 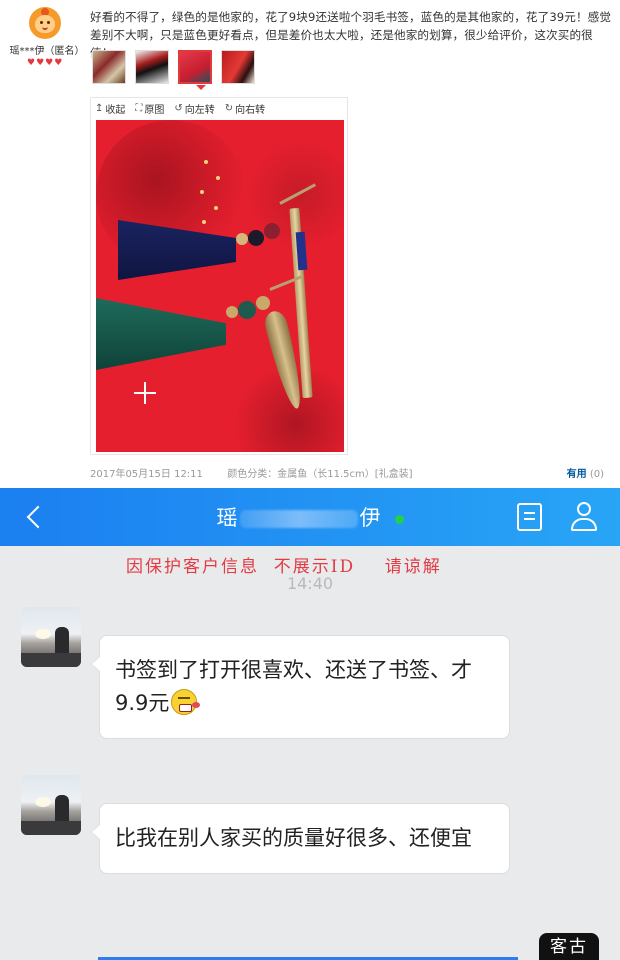 I want to click on reviewer-level-icon: ♥ ♥ ♥ ♥, so click(x=45, y=63).